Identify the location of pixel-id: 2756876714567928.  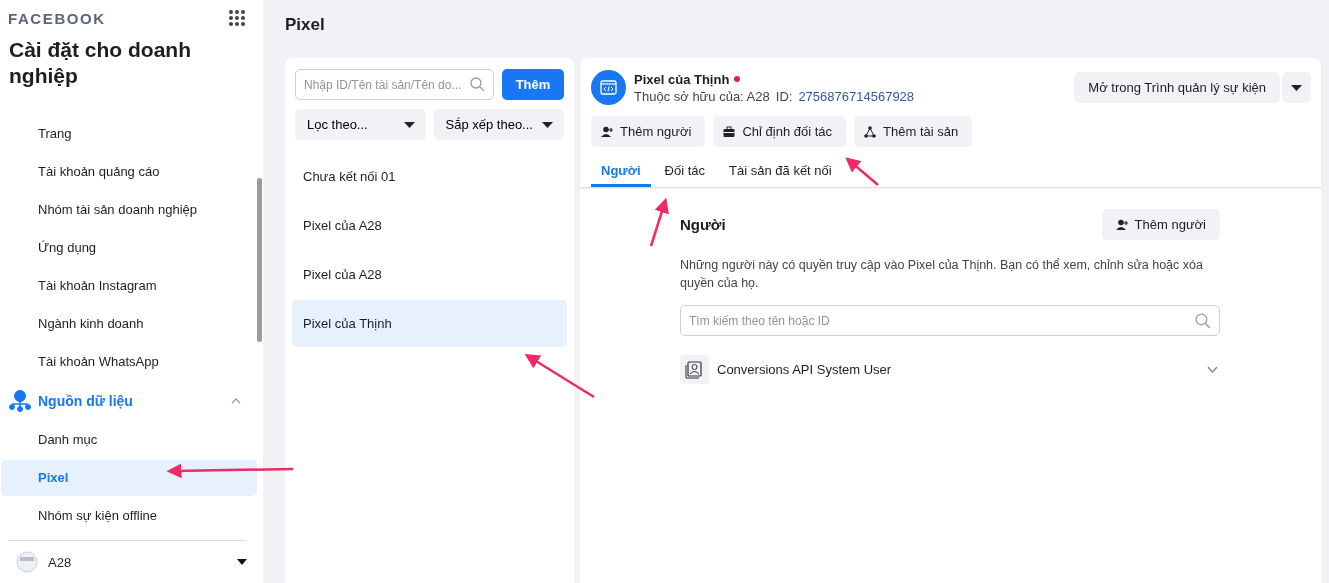
(856, 96).